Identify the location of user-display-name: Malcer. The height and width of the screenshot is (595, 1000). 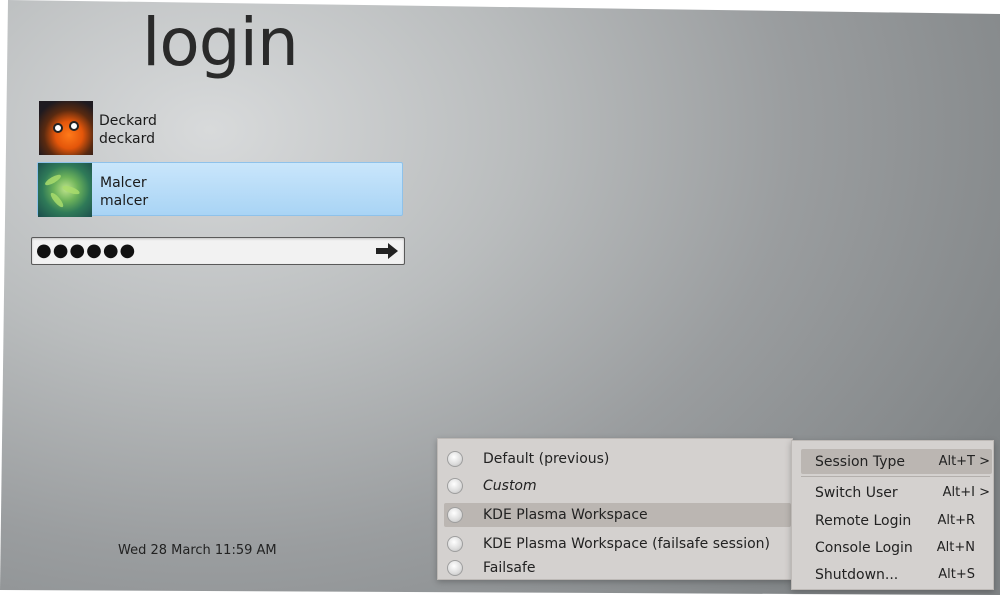
(123, 183).